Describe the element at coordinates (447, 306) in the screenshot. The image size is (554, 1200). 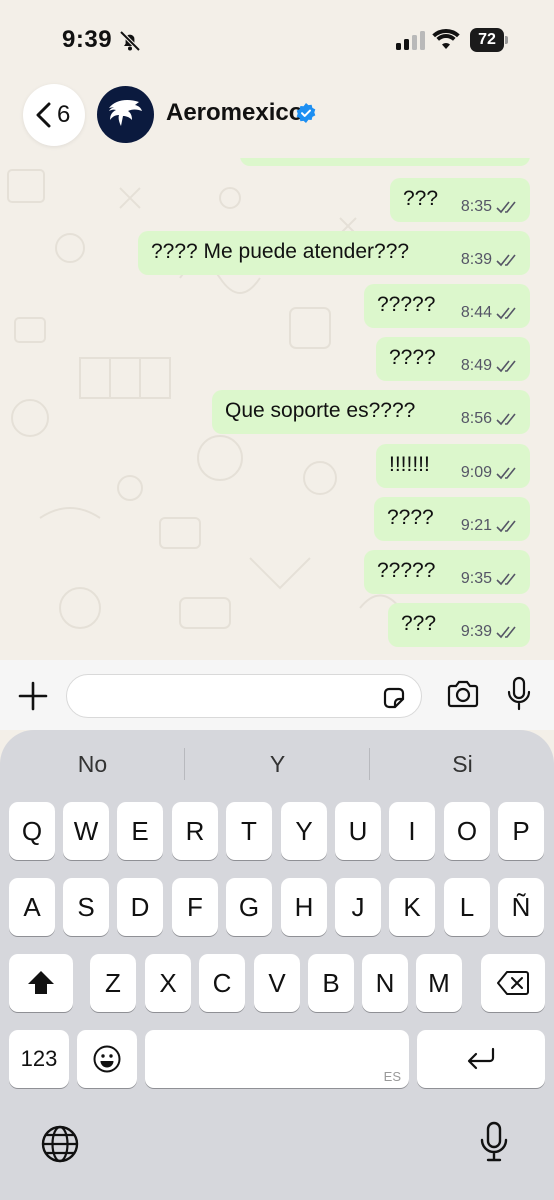
I see `message-bubble: ????? 8:44` at that location.